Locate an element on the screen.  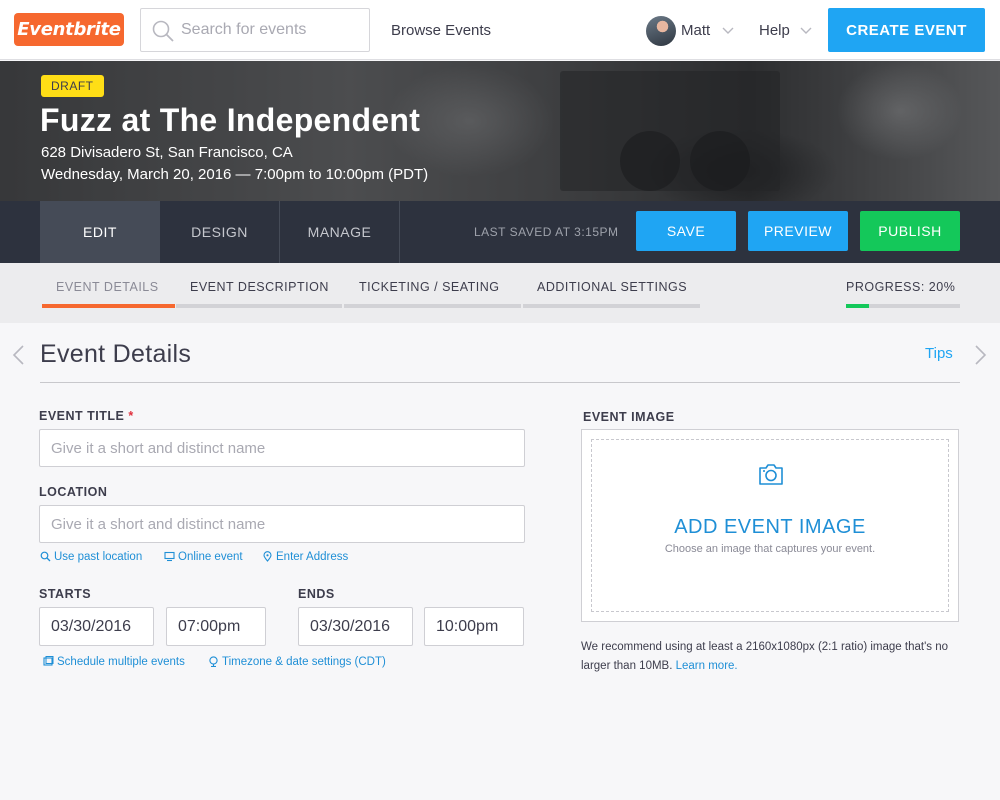
use-past-location-link: Use past location is located at coordinates (91, 557).